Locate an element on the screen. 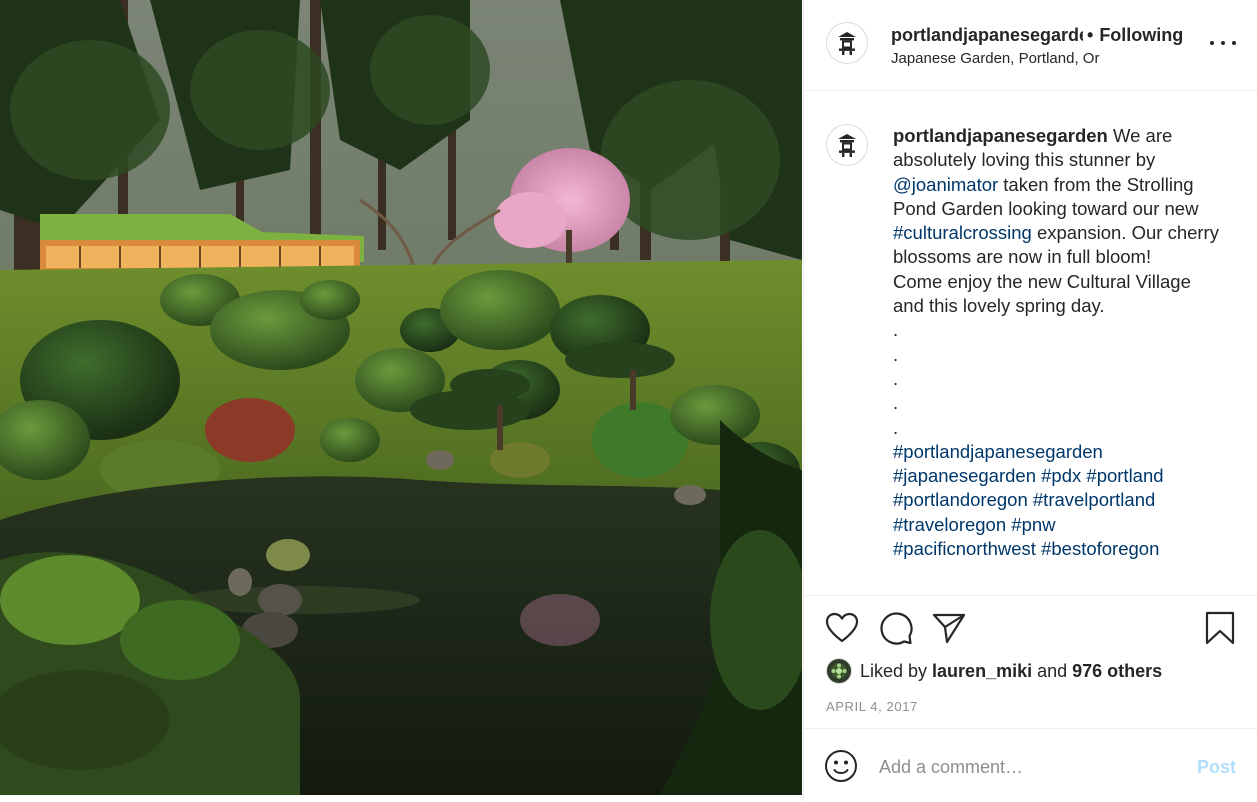  liker-avatar is located at coordinates (839, 671).